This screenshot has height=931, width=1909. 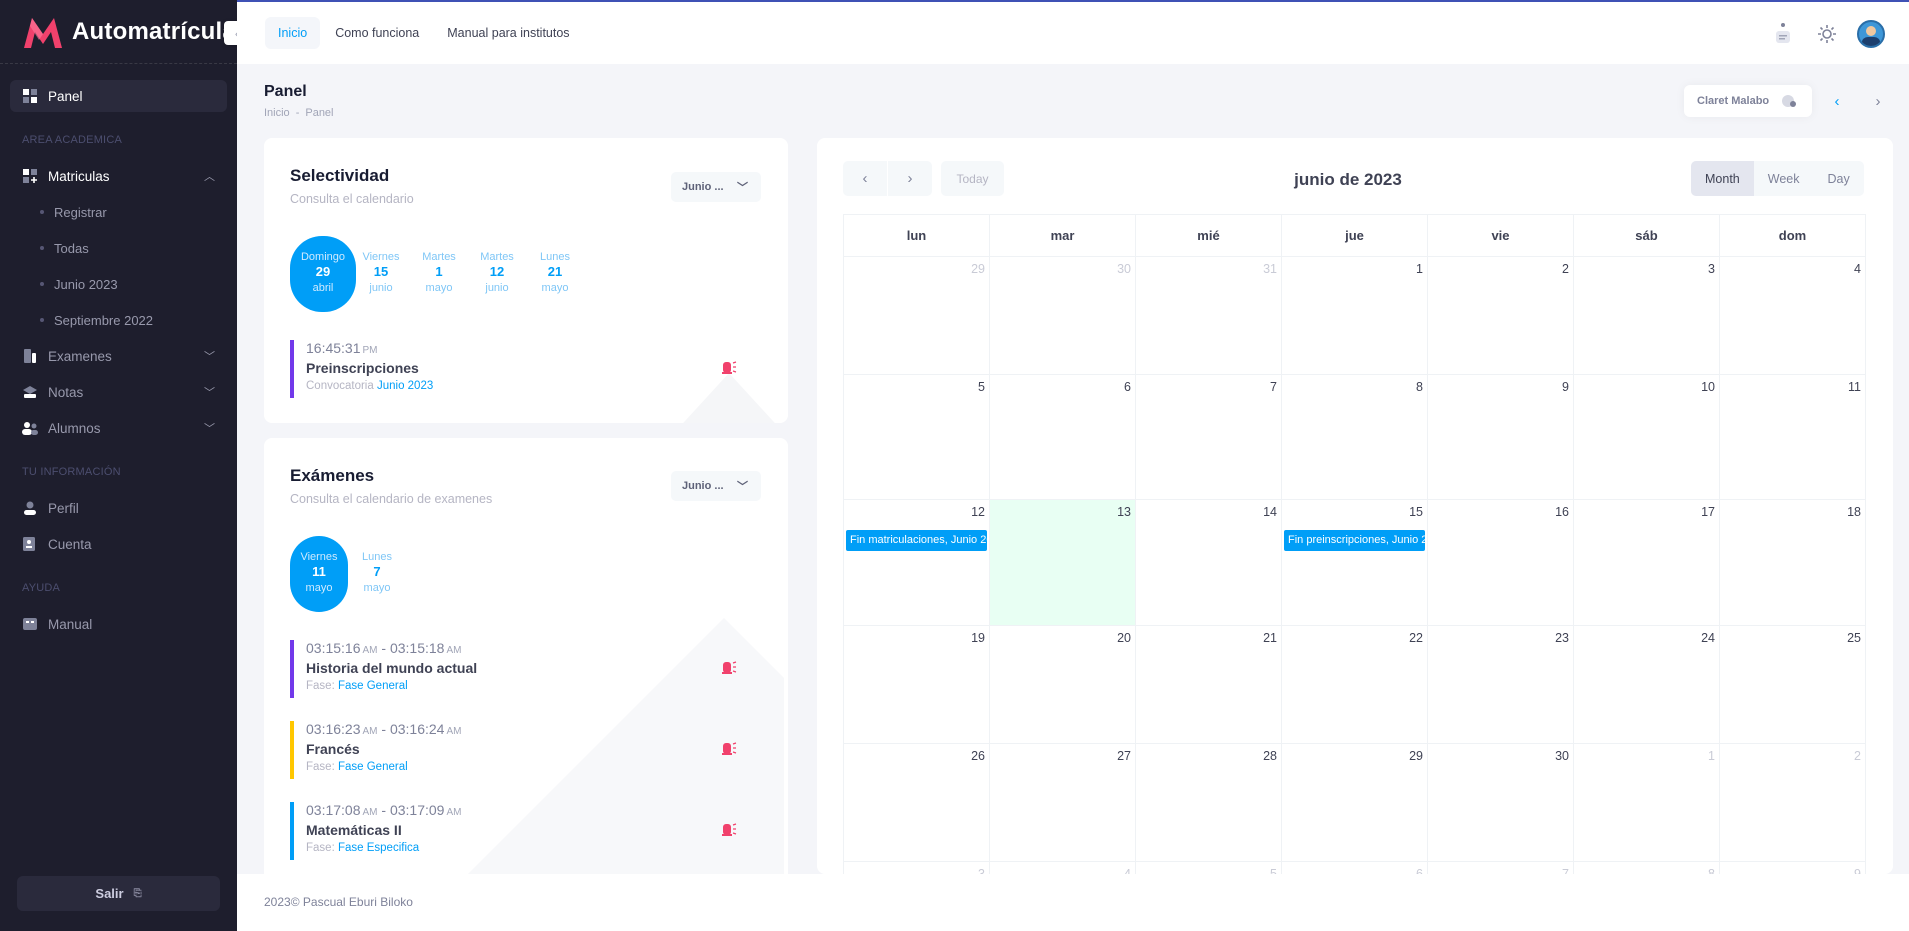 What do you see at coordinates (118, 624) in the screenshot?
I see `sidebar-item-manual: Manual` at bounding box center [118, 624].